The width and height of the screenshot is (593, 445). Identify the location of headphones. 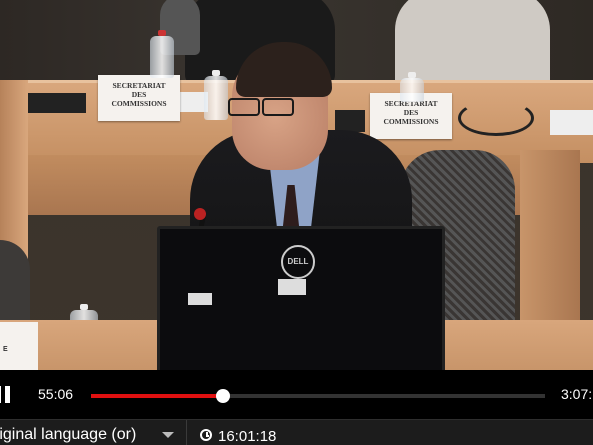
(496, 118).